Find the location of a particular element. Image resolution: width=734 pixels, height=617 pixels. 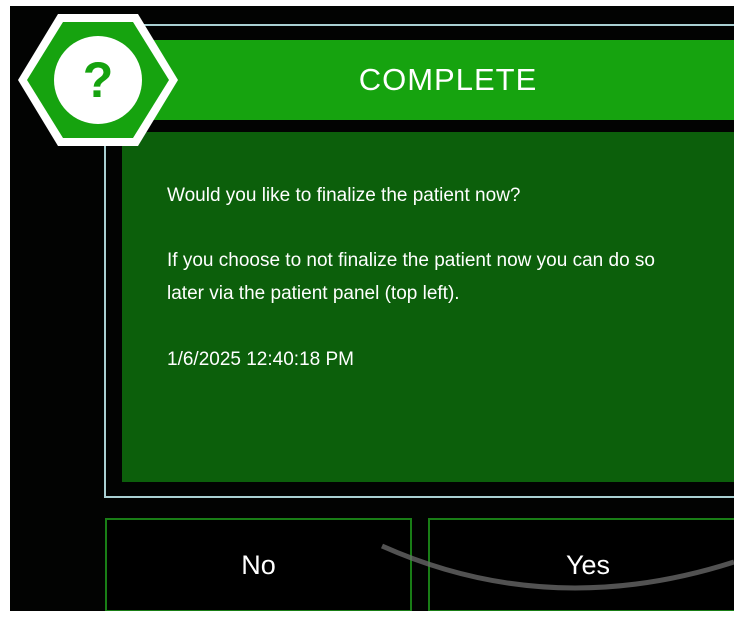

dialog-title: COMPLETE is located at coordinates (448, 79).